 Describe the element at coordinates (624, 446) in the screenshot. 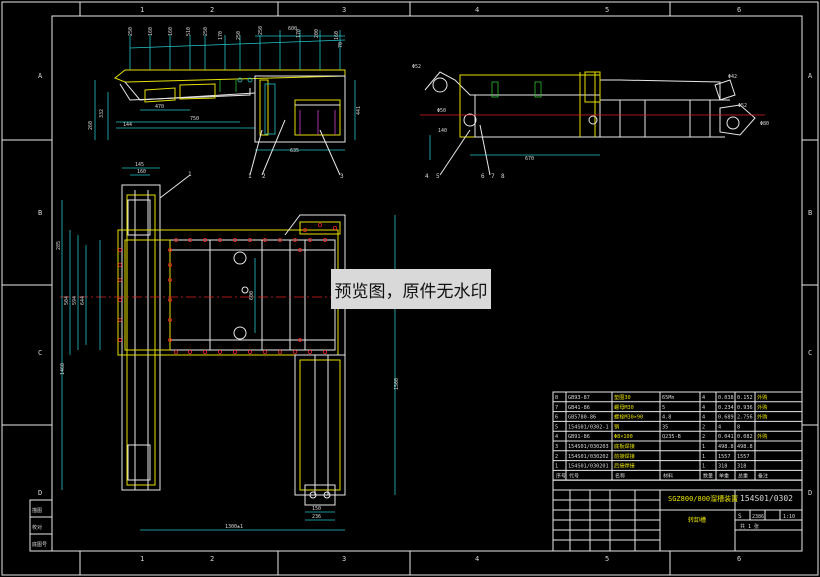

I see `bom-cell: 底板焊接` at that location.